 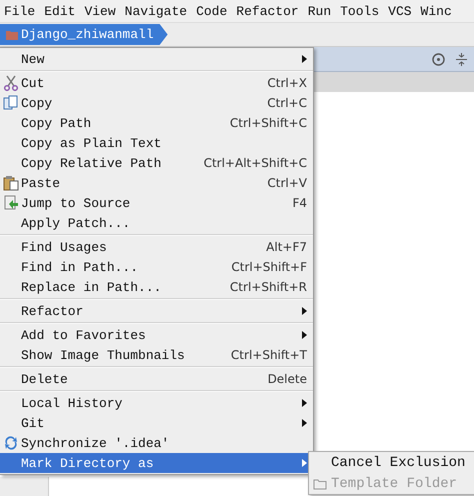 What do you see at coordinates (60, 11) in the screenshot?
I see `menu-item: Edit` at bounding box center [60, 11].